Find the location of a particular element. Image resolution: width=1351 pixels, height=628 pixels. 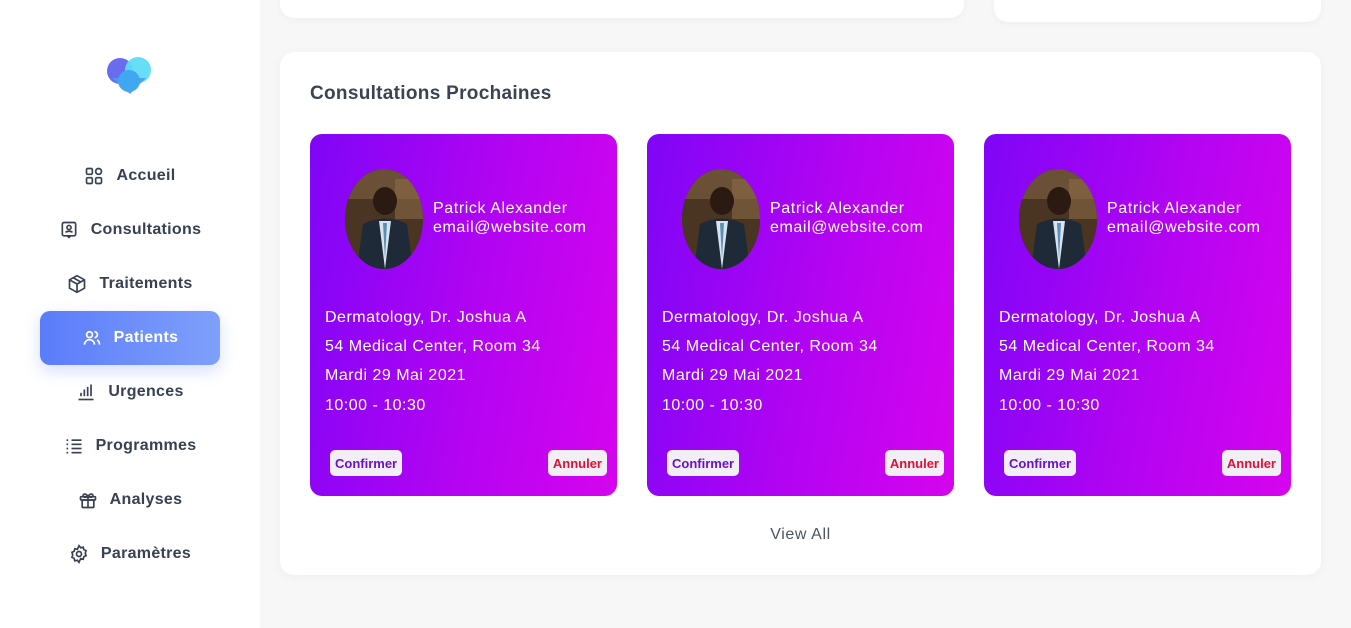

sidebar-item-label: Consultations is located at coordinates (146, 229).